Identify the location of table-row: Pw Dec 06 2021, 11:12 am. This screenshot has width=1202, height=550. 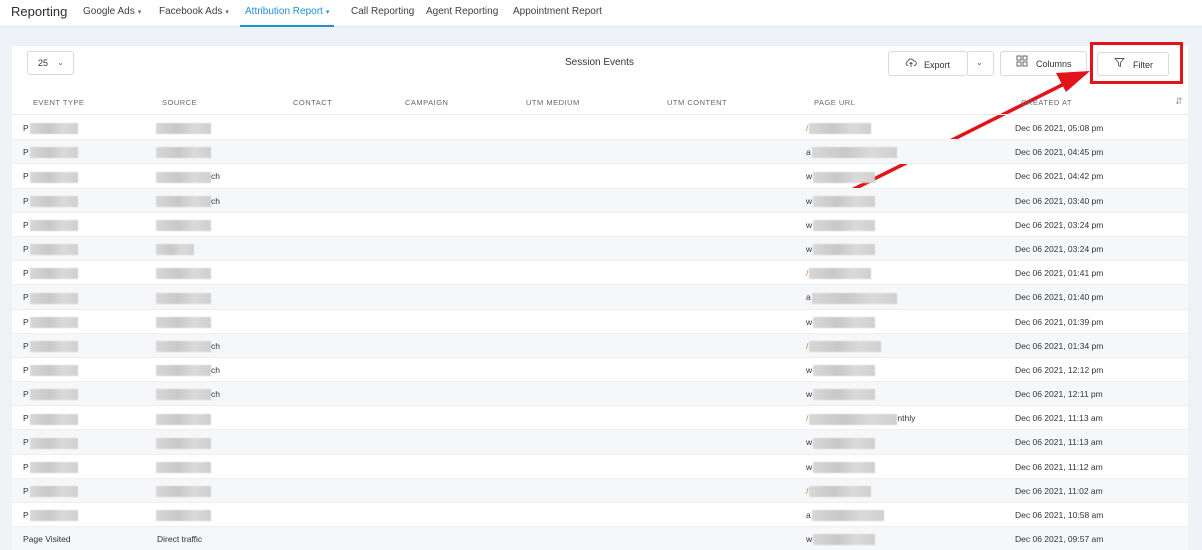
(600, 467).